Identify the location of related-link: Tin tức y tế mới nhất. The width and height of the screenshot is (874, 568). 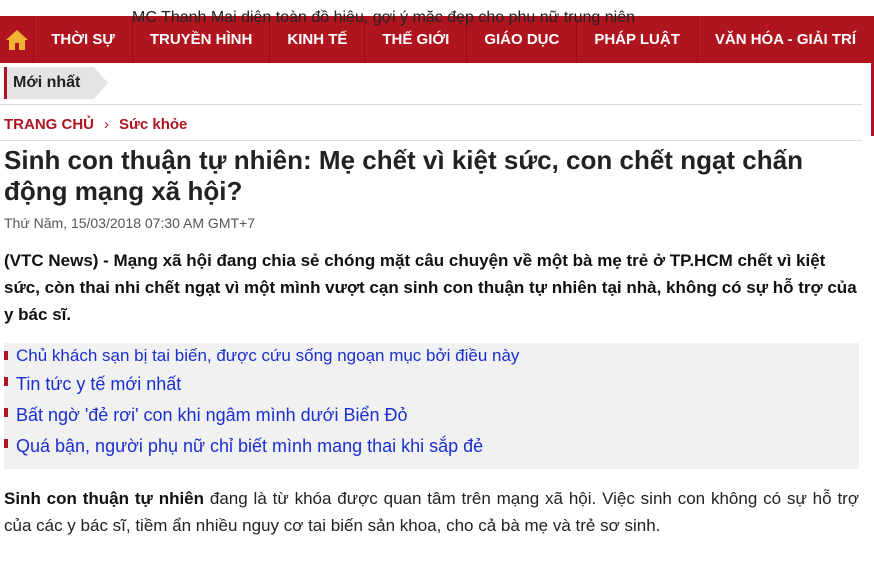
(431, 384).